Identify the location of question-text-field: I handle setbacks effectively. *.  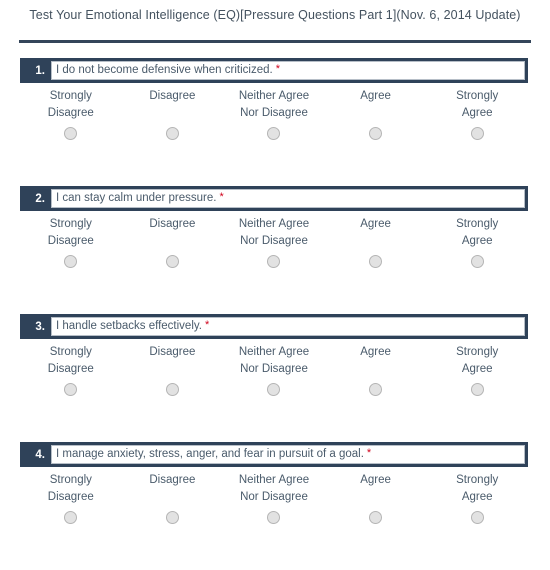
(288, 326).